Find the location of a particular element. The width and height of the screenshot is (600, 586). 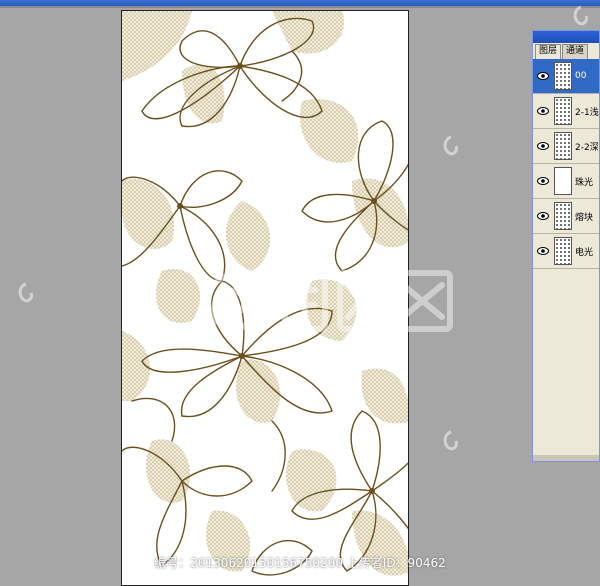

layer-row: 珠光 is located at coordinates (566, 181).